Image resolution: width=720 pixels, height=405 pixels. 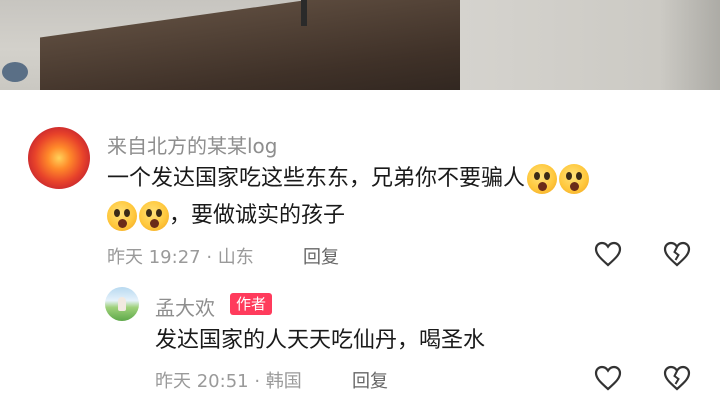 I want to click on comment-meta: 昨天 19:27 · 山东, so click(x=180, y=256).